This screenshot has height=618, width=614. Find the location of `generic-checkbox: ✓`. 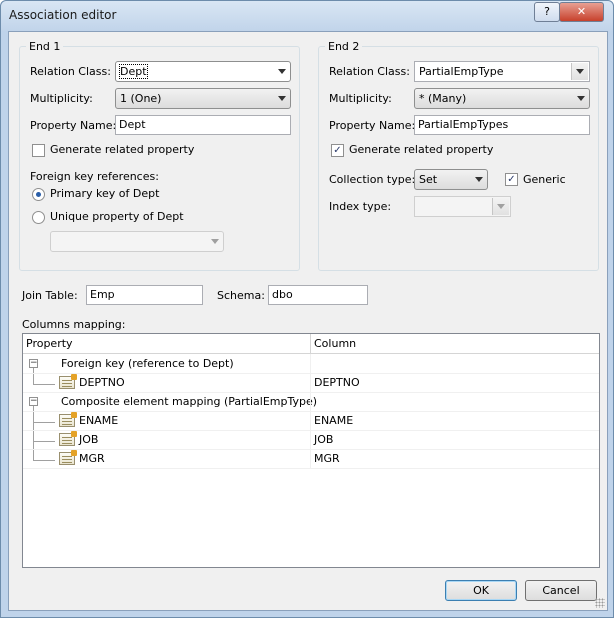

generic-checkbox: ✓ is located at coordinates (511, 179).